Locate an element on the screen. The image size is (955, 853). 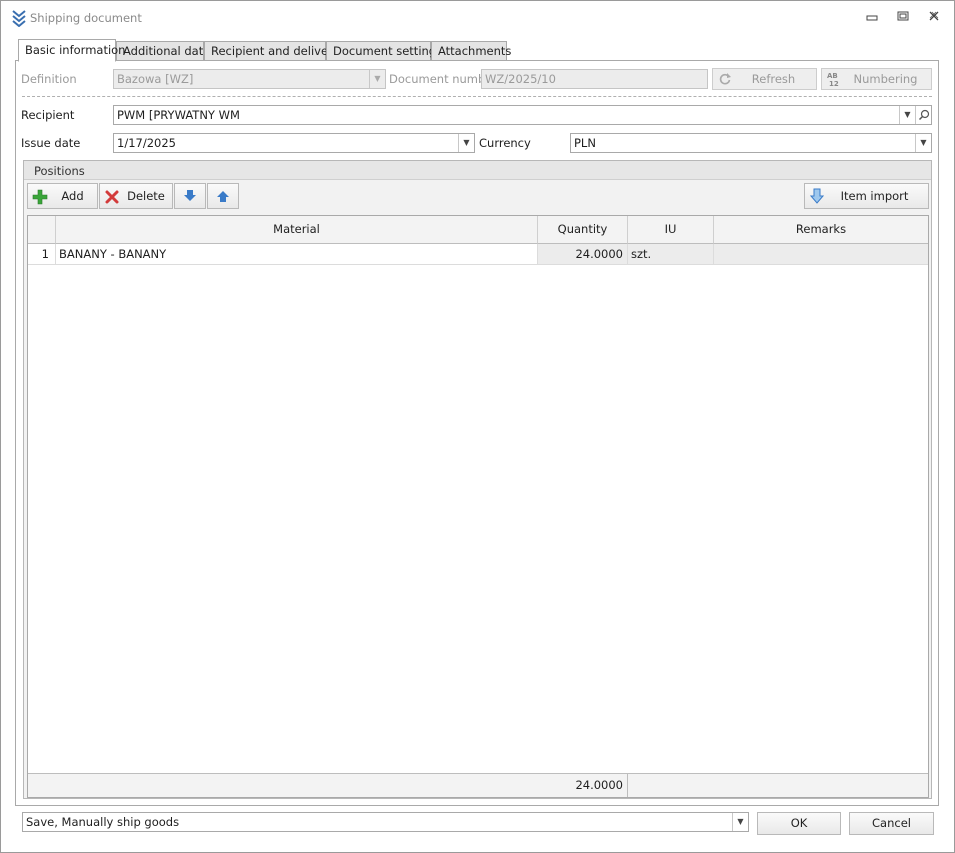
definition-select: Bazowa [WZ] ▼ is located at coordinates (249, 79).